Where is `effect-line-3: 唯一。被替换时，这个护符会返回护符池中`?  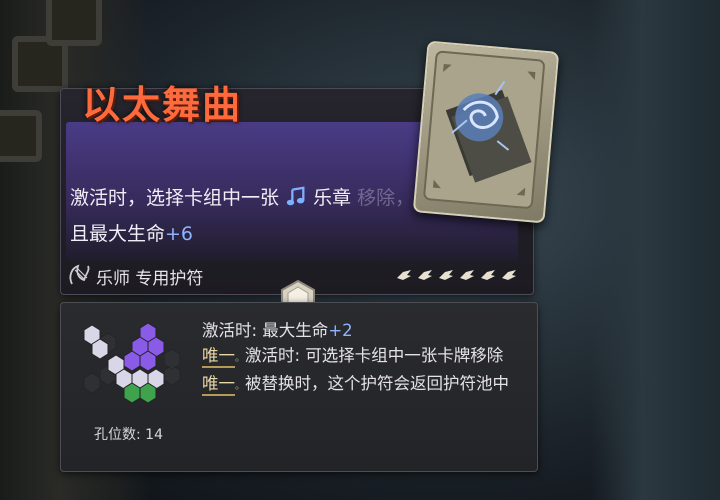 effect-line-3: 唯一。被替换时，这个护符会返回护符池中 is located at coordinates (365, 385).